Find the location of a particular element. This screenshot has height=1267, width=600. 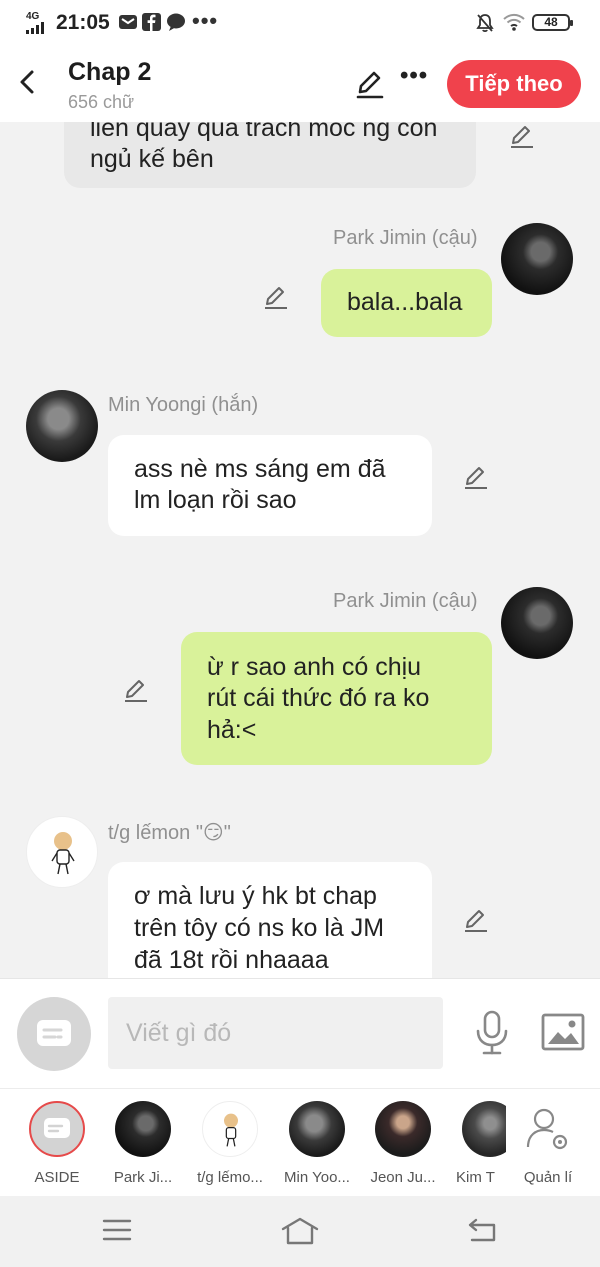

mic-button is located at coordinates (492, 1033).